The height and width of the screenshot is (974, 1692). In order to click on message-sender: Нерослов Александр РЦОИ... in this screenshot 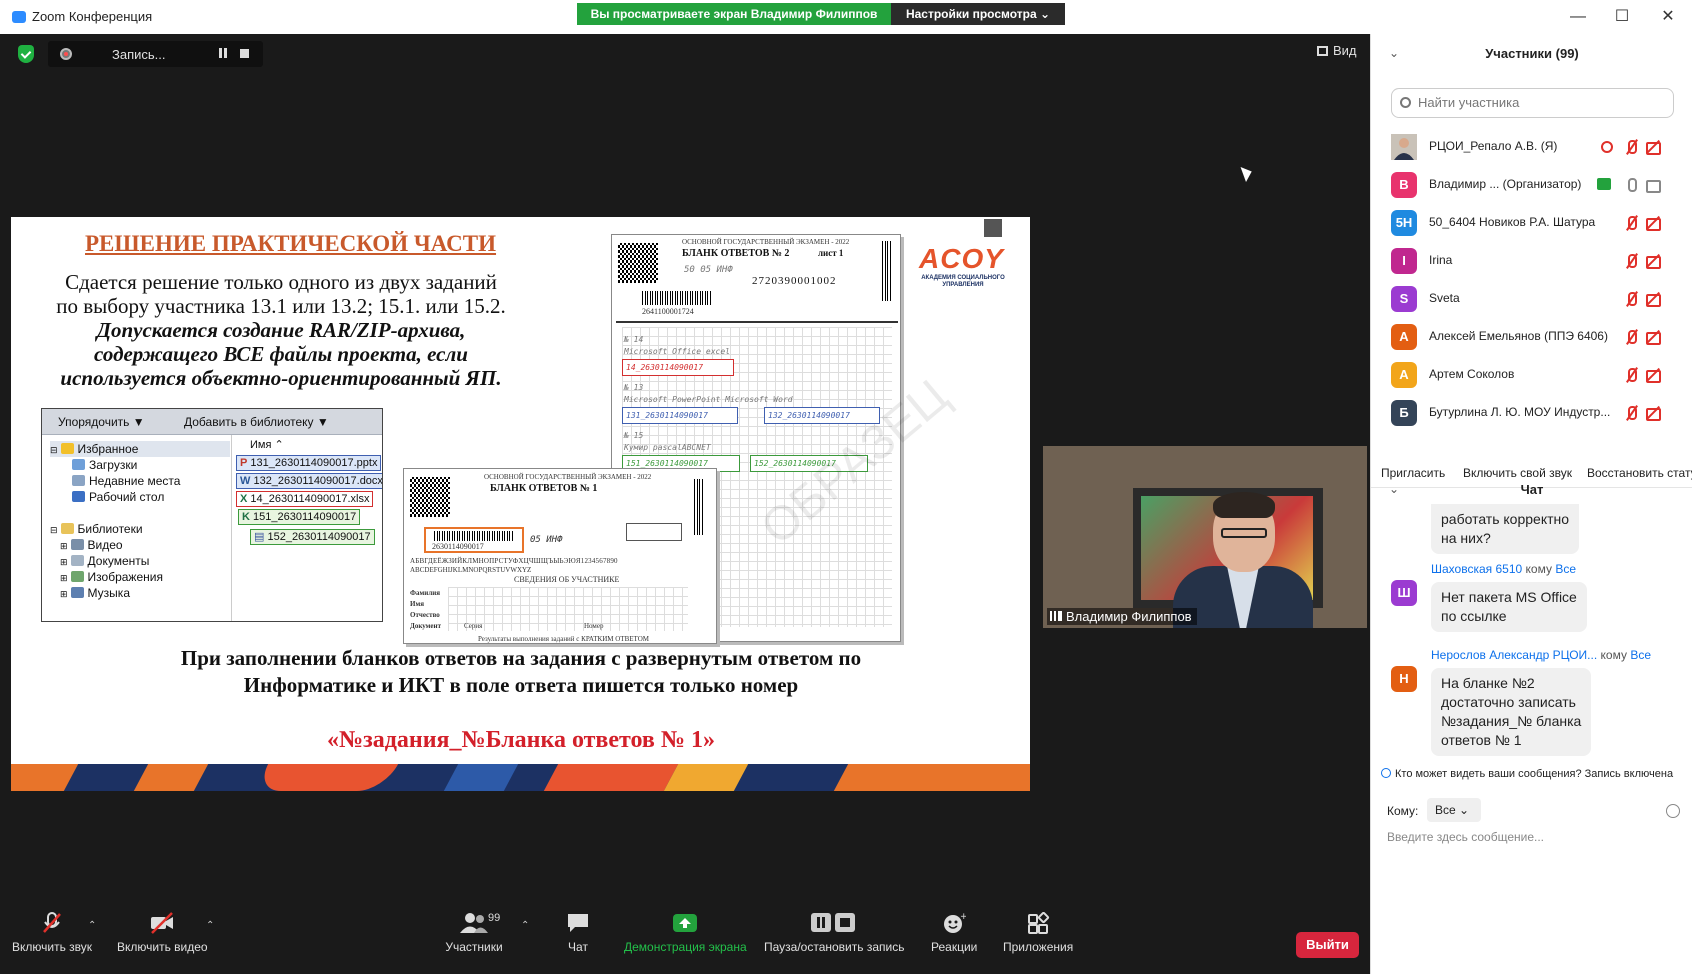, I will do `click(1514, 655)`.